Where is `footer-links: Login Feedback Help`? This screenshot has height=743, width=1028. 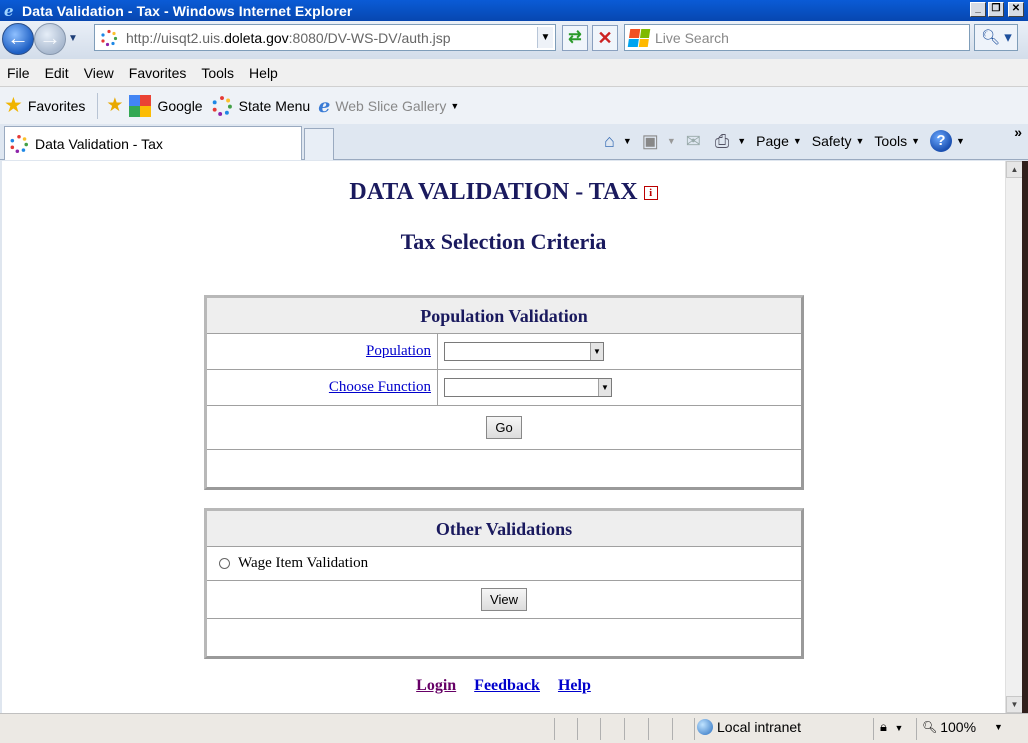
footer-links: Login Feedback Help is located at coordinates (503, 686).